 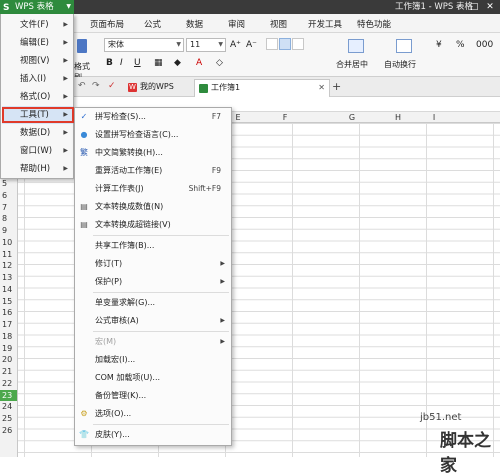 What do you see at coordinates (85, 59) in the screenshot?
I see `format-painter-button: 格式刷` at bounding box center [85, 59].